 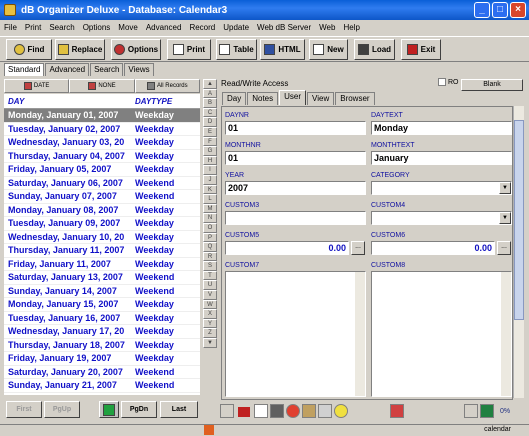 What do you see at coordinates (397, 411) in the screenshot?
I see `calendar-icon` at bounding box center [397, 411].